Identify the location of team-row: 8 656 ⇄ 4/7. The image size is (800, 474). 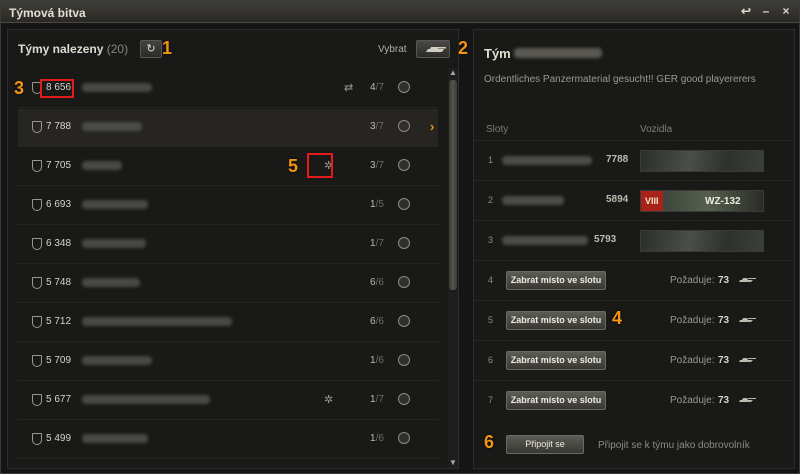
(228, 89).